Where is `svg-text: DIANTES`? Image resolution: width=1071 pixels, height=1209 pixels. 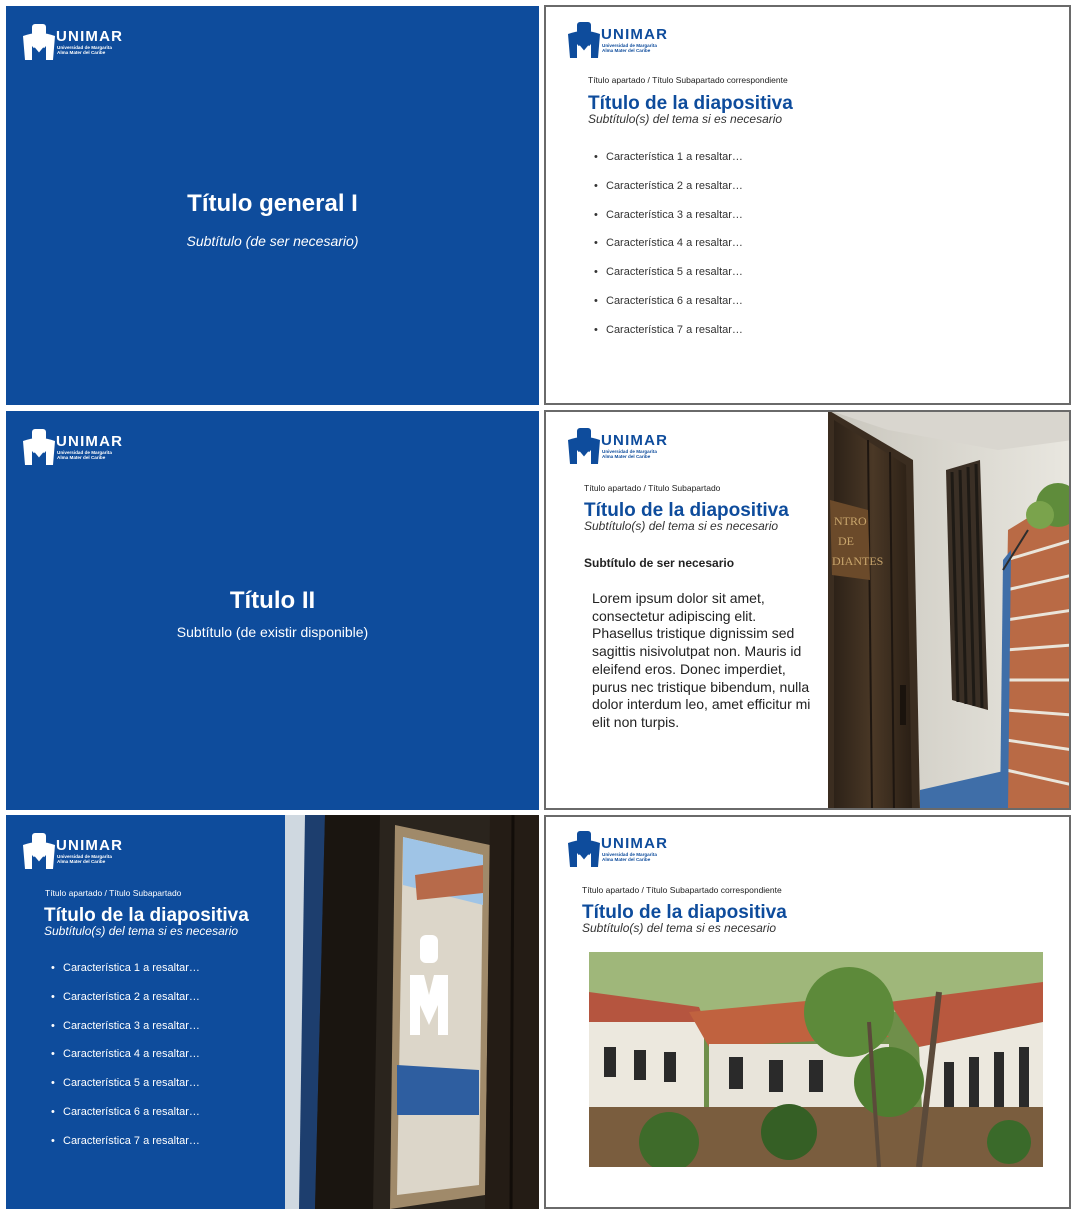 svg-text: DIANTES is located at coordinates (857, 561).